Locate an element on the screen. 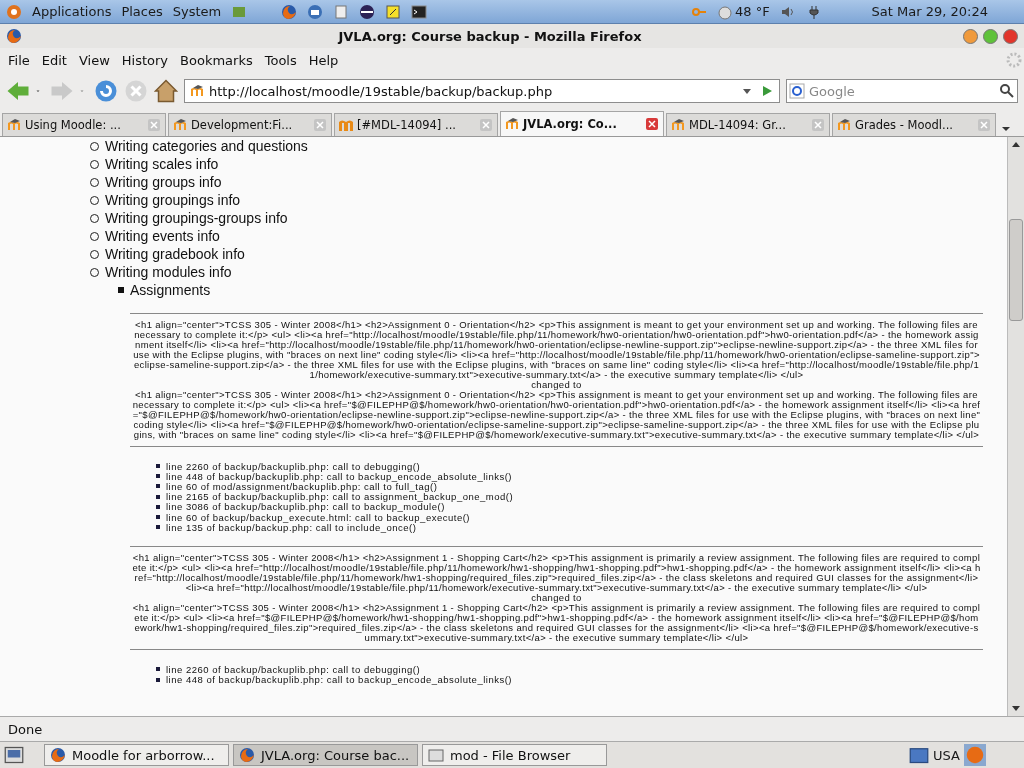 The height and width of the screenshot is (768, 1024). home-icon is located at coordinates (166, 91).